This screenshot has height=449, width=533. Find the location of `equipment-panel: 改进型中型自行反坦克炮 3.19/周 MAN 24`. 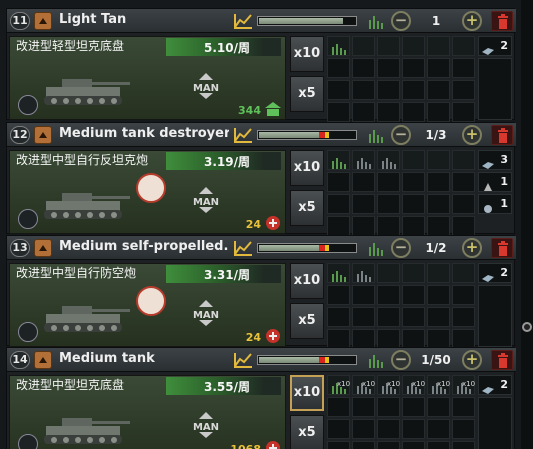

equipment-panel: 改进型中型自行反坦克炮 3.19/周 MAN 24 is located at coordinates (147, 192).